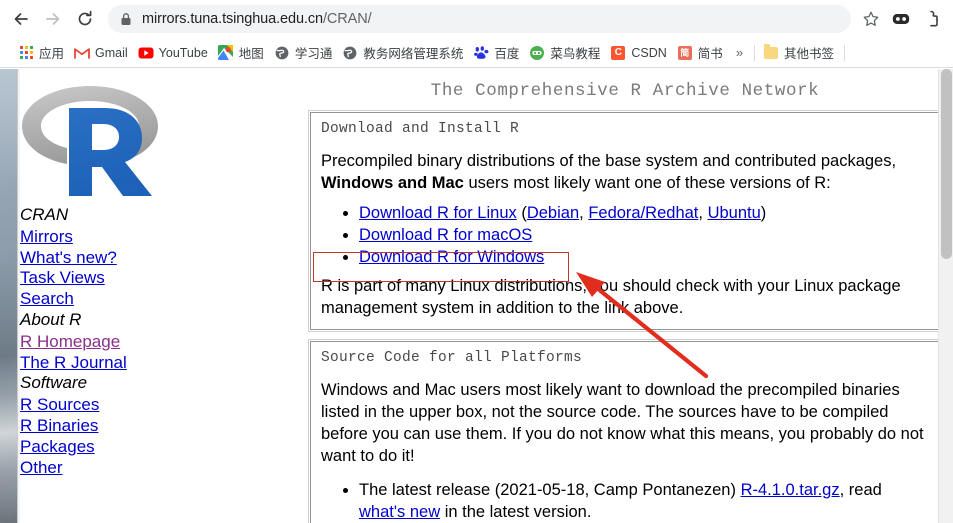 Image resolution: width=953 pixels, height=523 pixels. I want to click on bookmark-baidu: 百度, so click(497, 52).